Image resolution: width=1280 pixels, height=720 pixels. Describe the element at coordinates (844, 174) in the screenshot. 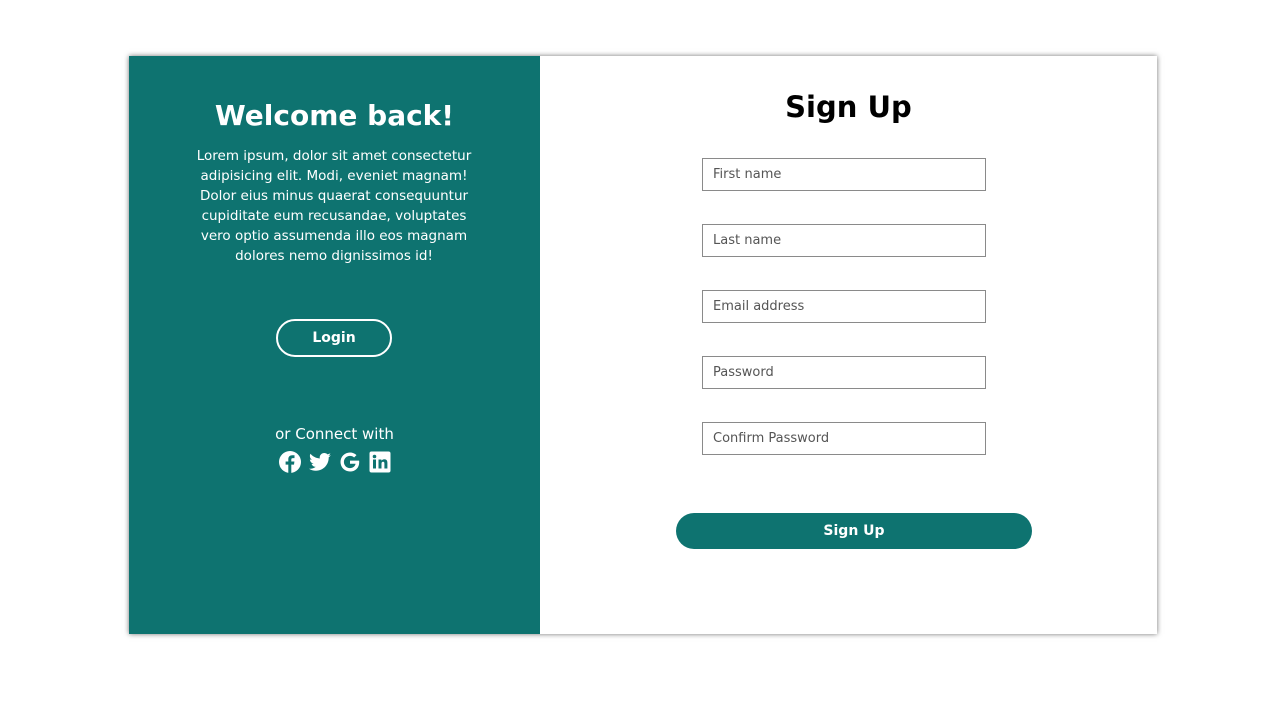

I see `first-name-field` at that location.